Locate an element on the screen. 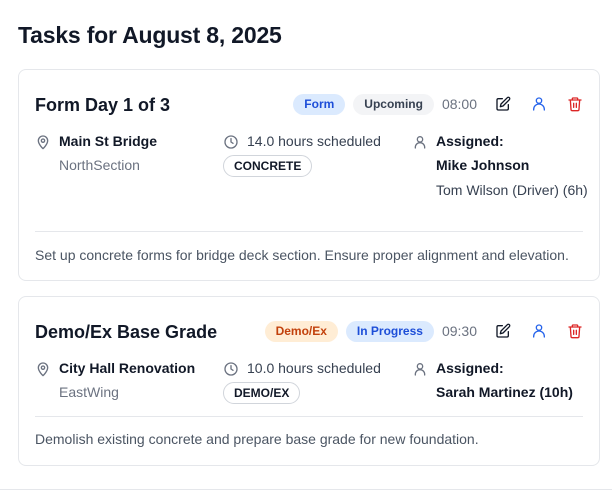 This screenshot has height=492, width=612. task-header-actions: Demo/Ex In Progress 09:30 is located at coordinates (424, 331).